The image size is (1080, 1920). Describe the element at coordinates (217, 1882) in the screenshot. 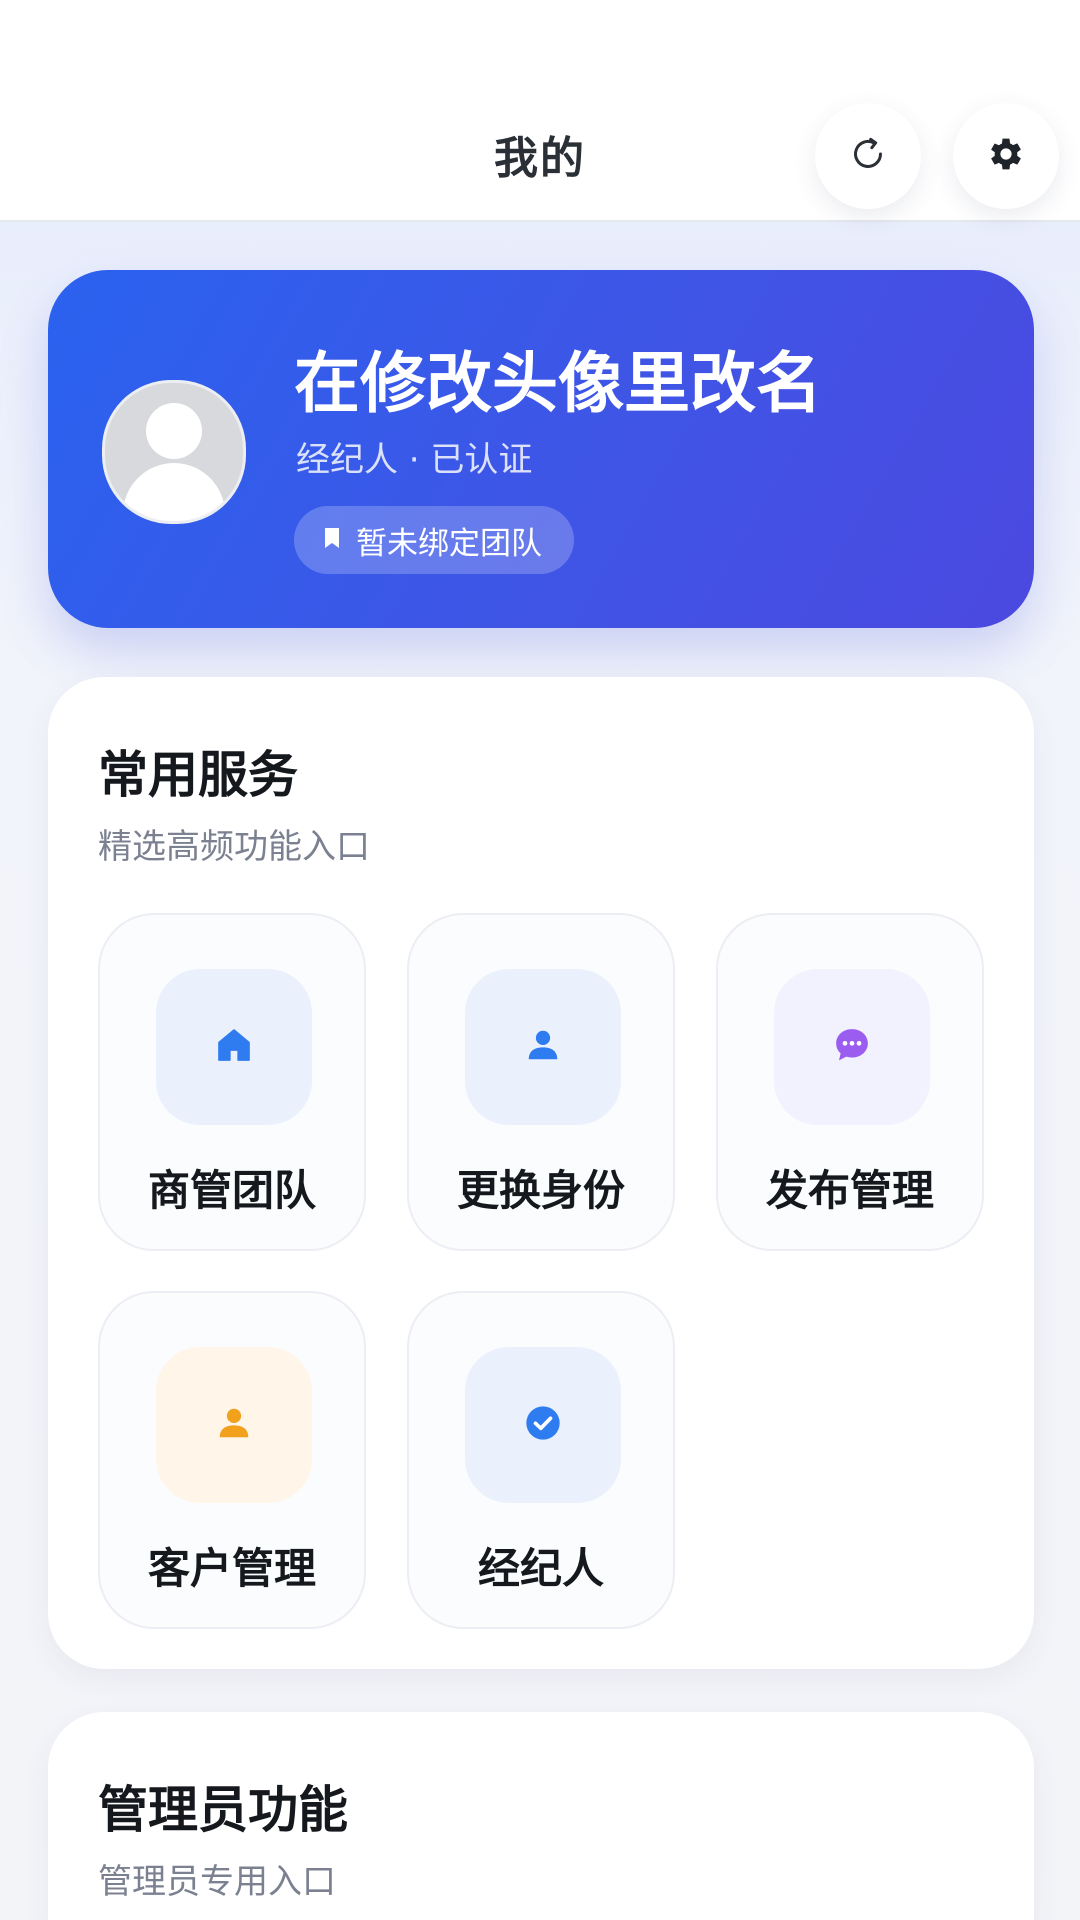

I see `section-subtitle: 管理员专用入口` at that location.